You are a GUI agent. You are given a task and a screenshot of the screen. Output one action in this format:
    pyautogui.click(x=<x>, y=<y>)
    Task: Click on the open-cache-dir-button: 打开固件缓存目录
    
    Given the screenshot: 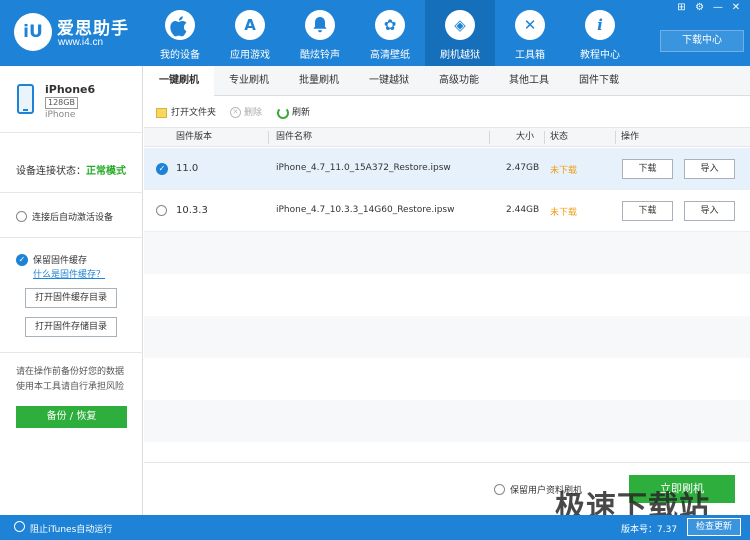 What is the action you would take?
    pyautogui.click(x=71, y=298)
    